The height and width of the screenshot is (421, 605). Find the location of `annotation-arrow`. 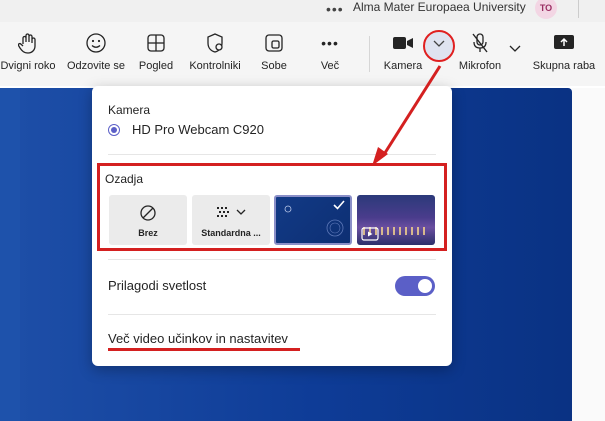

annotation-arrow is located at coordinates (407, 115).